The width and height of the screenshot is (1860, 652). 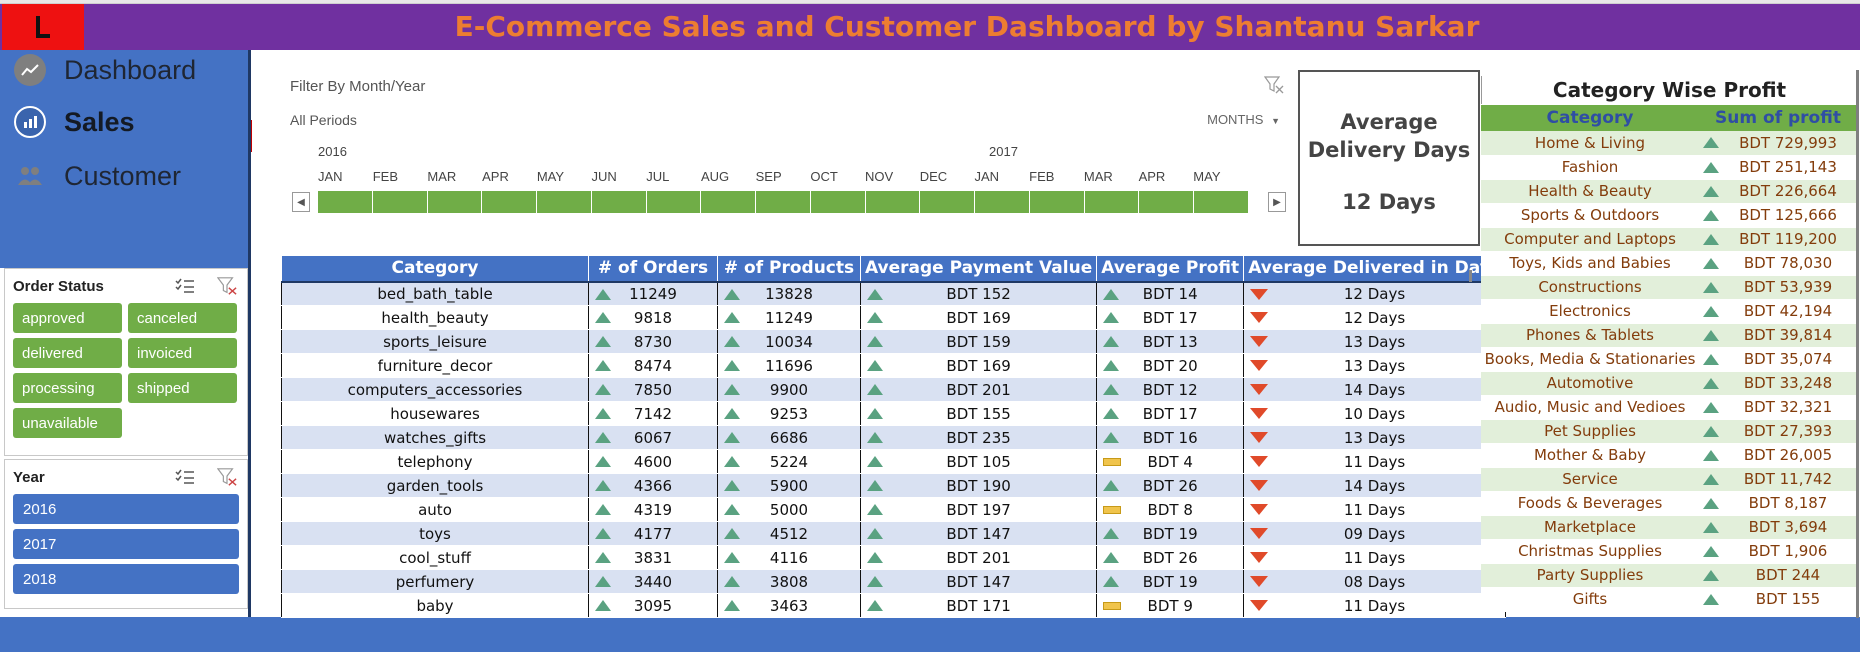 I want to click on cell-category: computers_accessories, so click(x=435, y=389).